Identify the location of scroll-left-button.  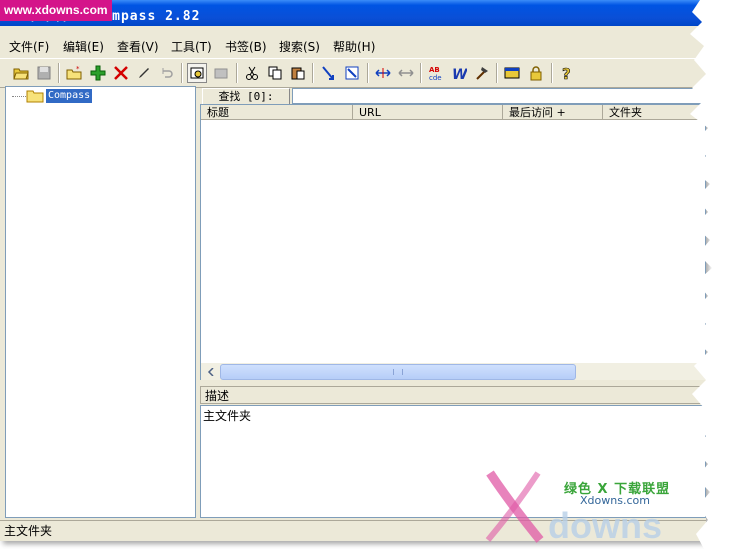
(210, 371).